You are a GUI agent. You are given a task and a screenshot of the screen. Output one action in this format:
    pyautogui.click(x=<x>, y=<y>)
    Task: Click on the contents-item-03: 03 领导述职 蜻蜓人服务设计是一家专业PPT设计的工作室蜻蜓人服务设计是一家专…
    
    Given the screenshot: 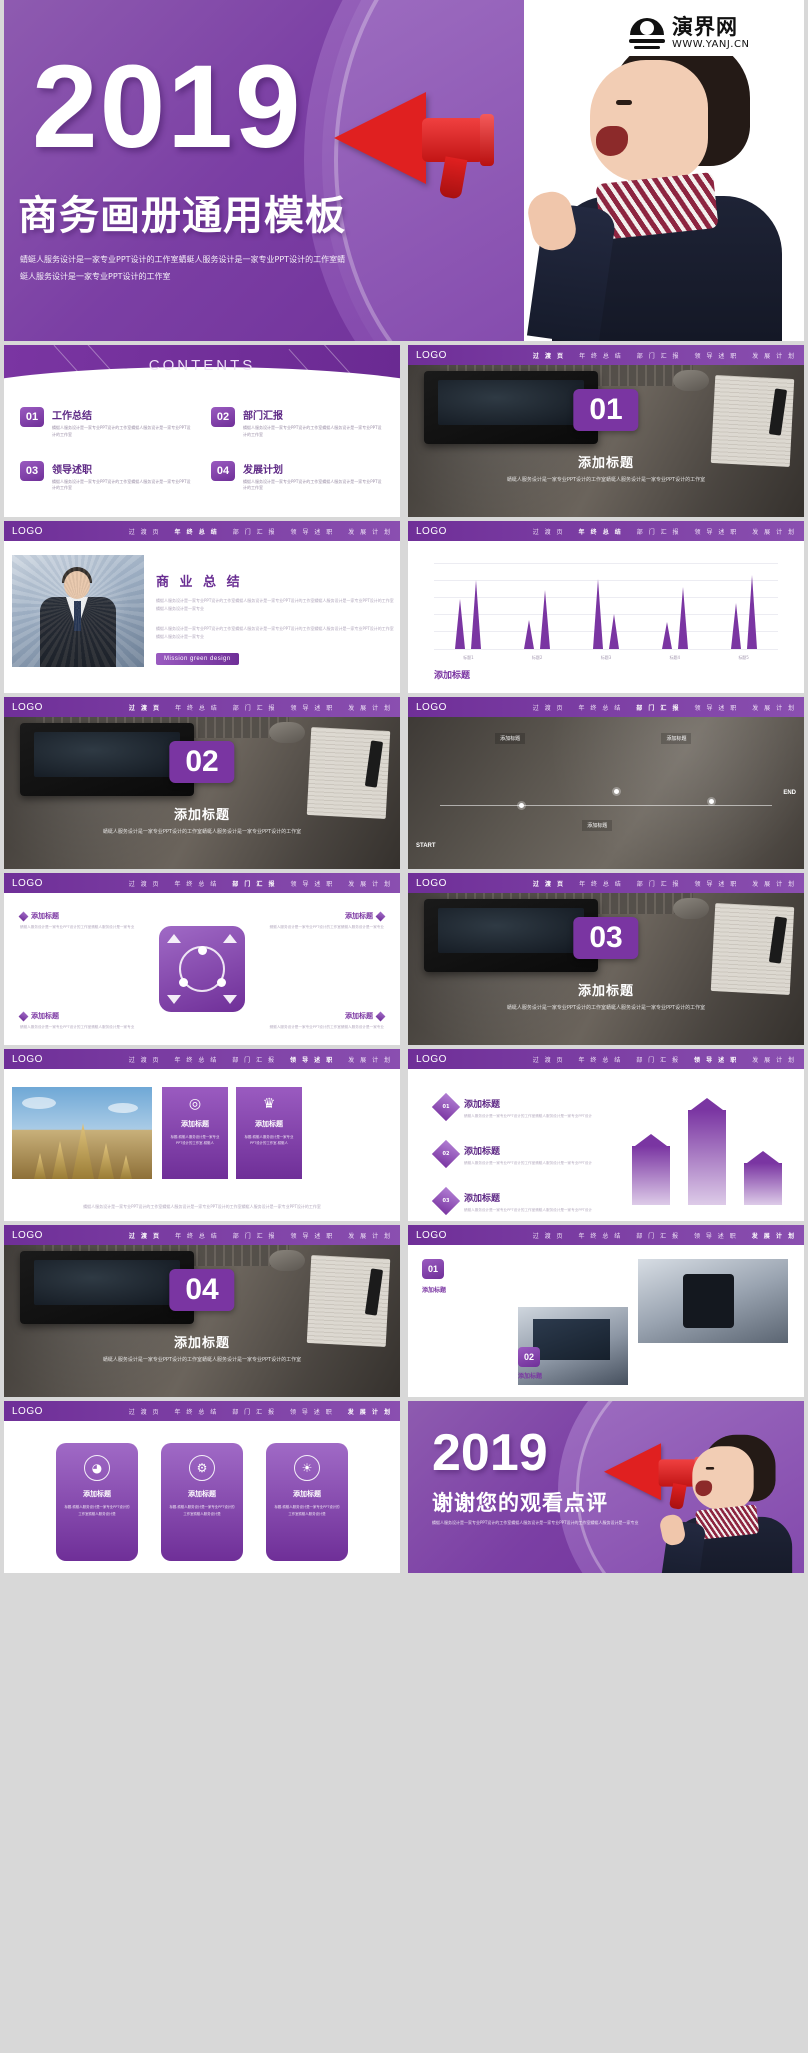 What is the action you would take?
    pyautogui.click(x=106, y=476)
    